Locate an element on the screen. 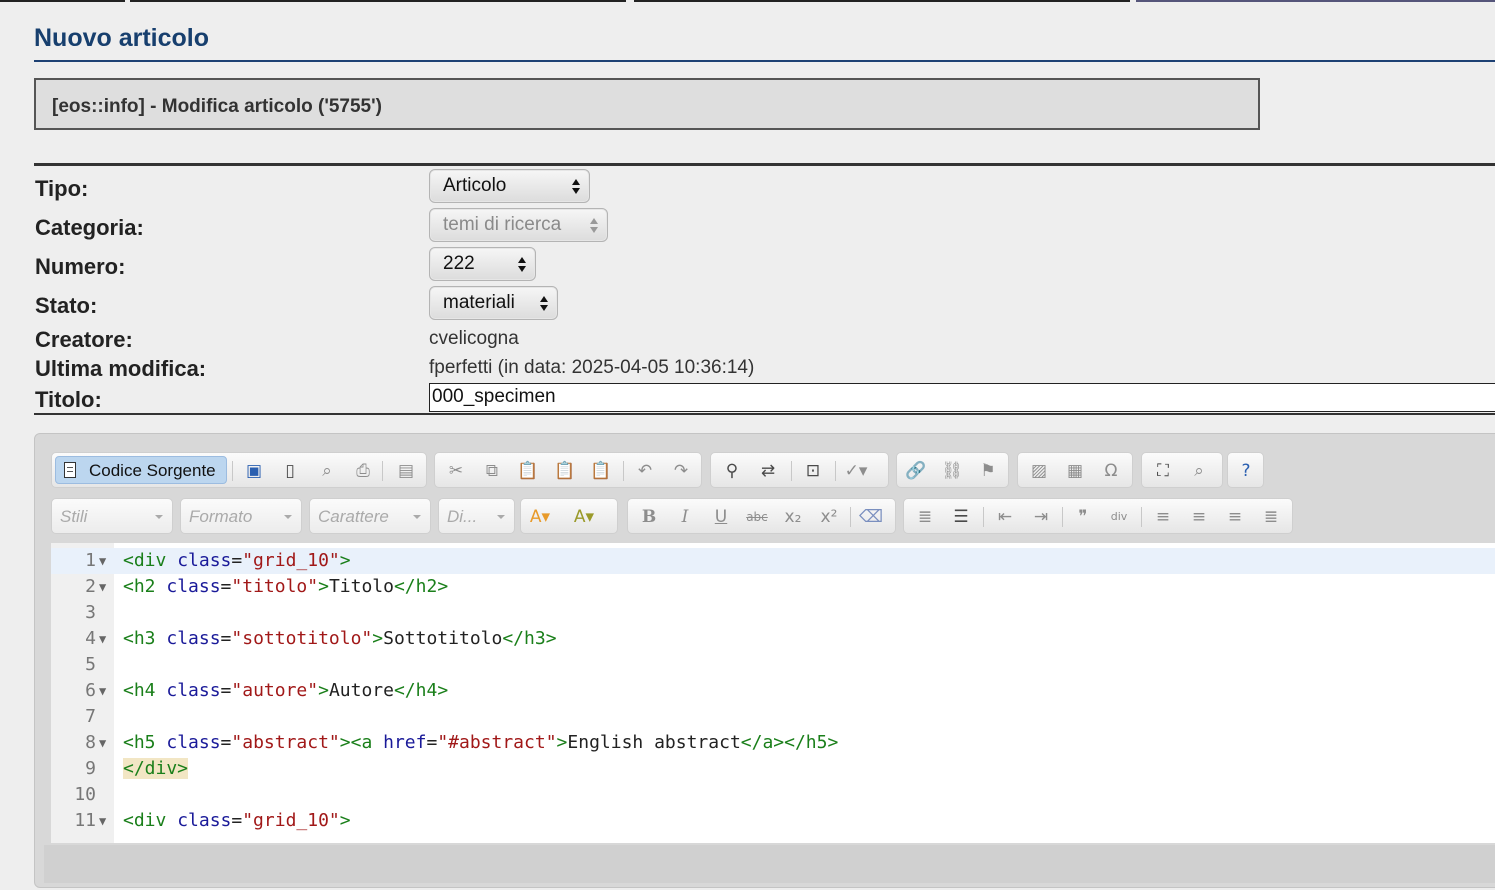  source-code-button: Codice Sorgente is located at coordinates (141, 470).